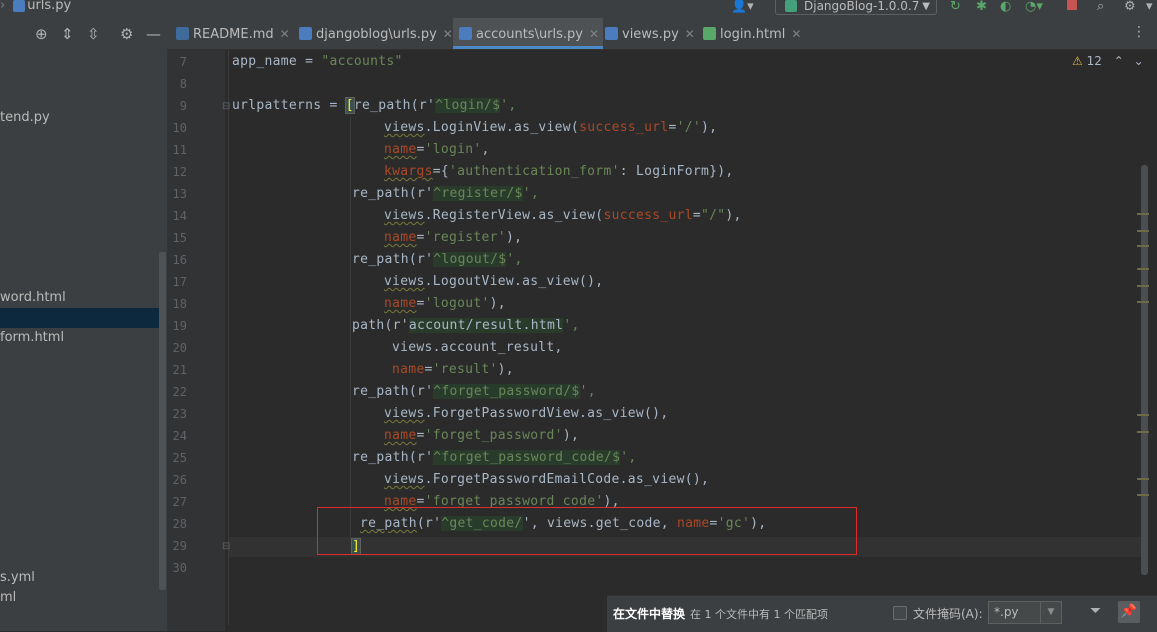  Describe the element at coordinates (649, 614) in the screenshot. I see `replace-title: 在文件中替换` at that location.